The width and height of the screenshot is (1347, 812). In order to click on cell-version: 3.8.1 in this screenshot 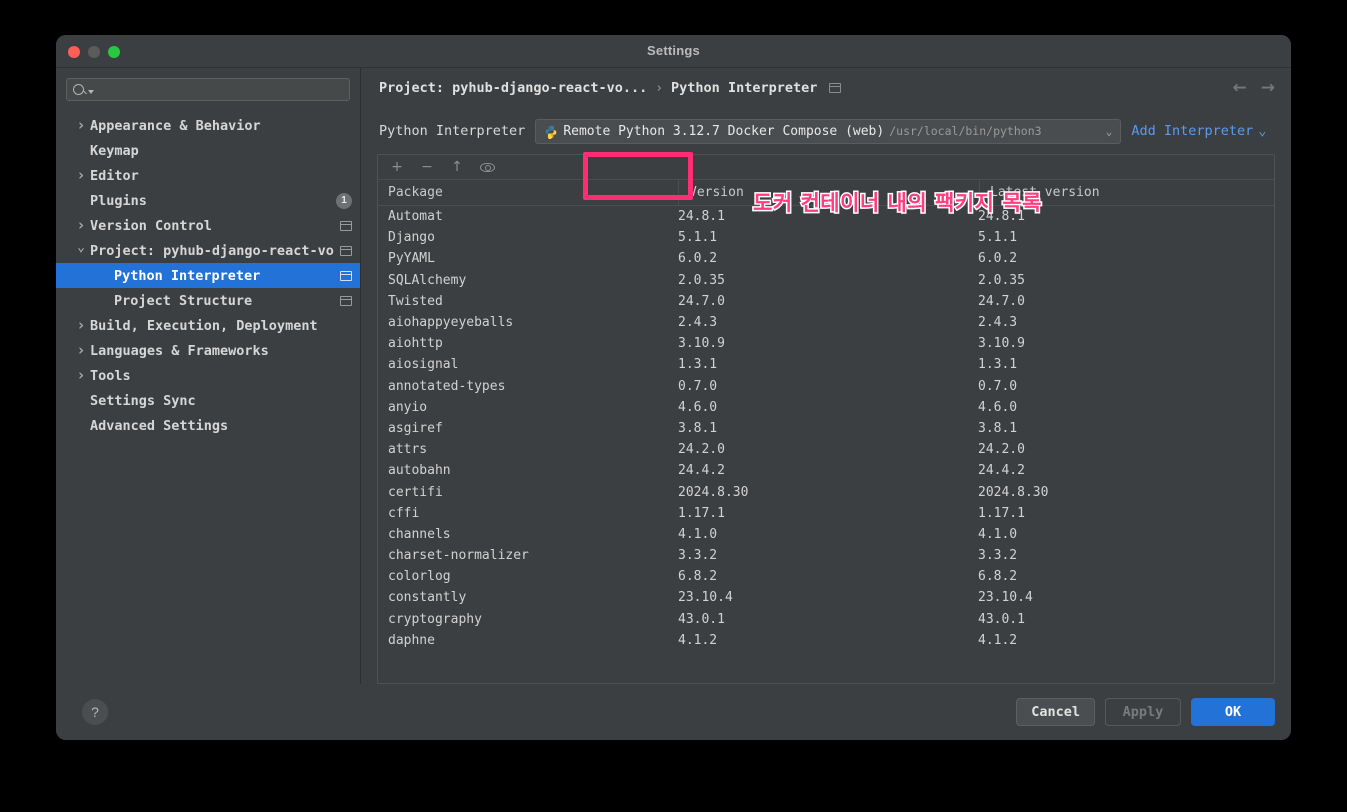, I will do `click(698, 428)`.